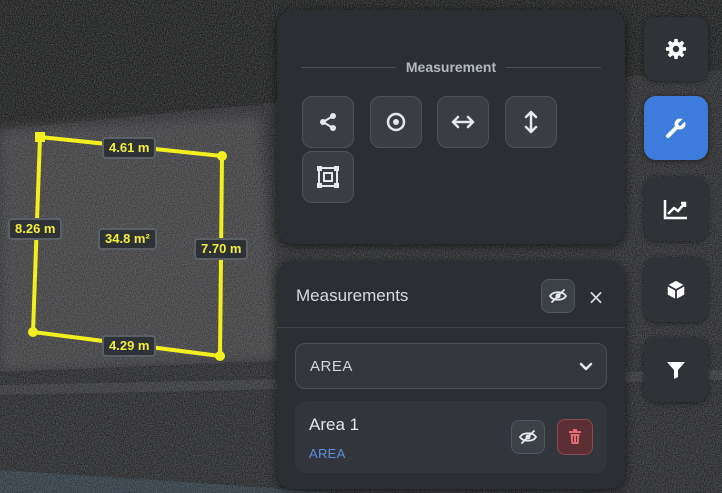 This screenshot has height=493, width=722. I want to click on measurement-section-title: Measurement, so click(451, 67).